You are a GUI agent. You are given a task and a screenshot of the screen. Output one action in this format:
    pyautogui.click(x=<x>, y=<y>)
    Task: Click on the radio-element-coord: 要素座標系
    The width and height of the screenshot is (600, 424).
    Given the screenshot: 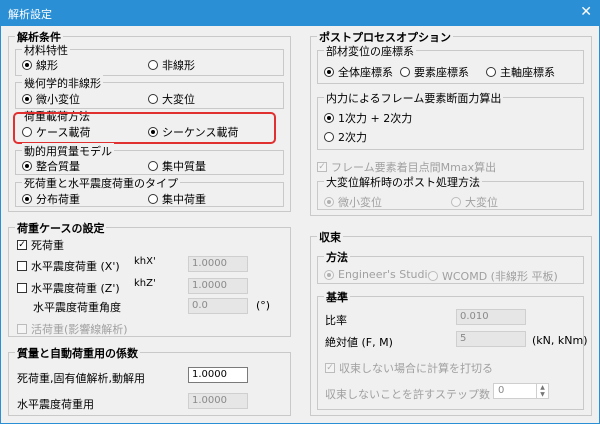 What is the action you would take?
    pyautogui.click(x=434, y=72)
    